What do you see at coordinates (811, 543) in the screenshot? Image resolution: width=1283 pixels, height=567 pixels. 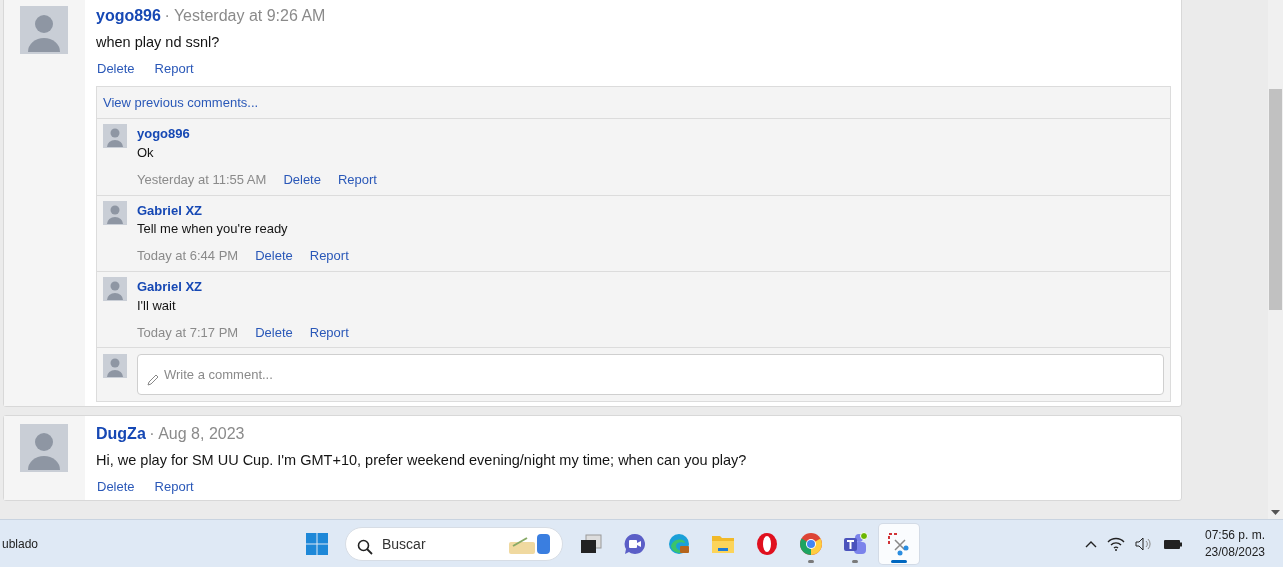 I see `chrome-logo-icon` at bounding box center [811, 543].